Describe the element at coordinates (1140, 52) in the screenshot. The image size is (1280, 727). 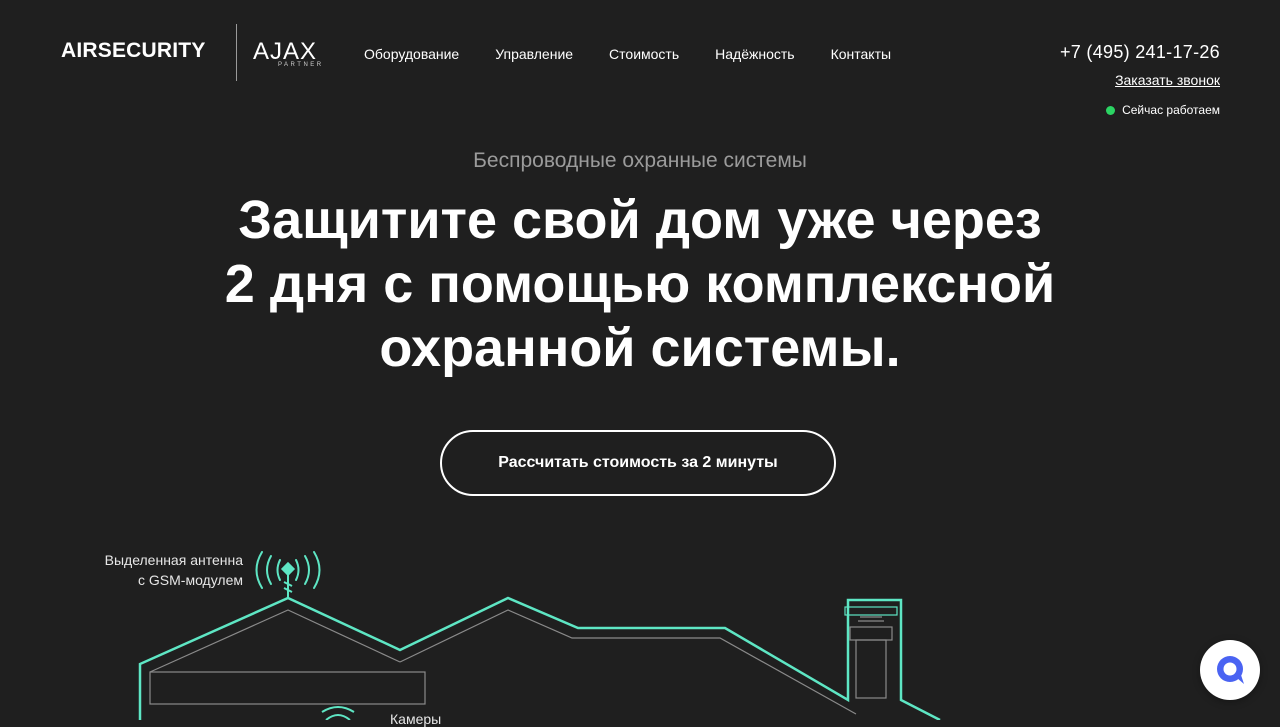
I see `phone-number: +7 (495) 241-17-26` at that location.